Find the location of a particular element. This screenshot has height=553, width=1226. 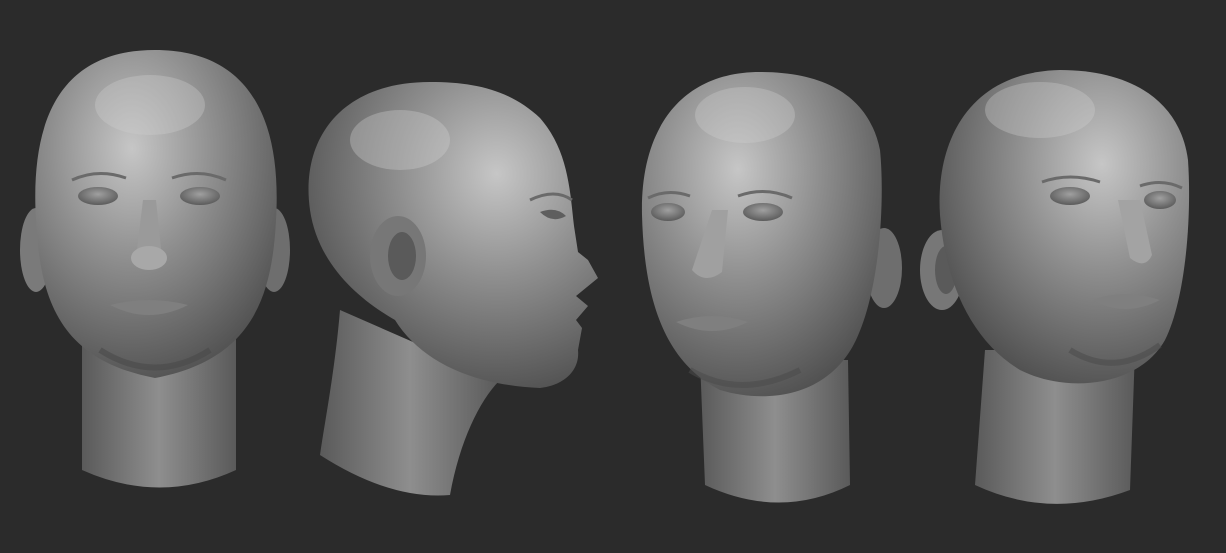

skull-highlight is located at coordinates (400, 140).